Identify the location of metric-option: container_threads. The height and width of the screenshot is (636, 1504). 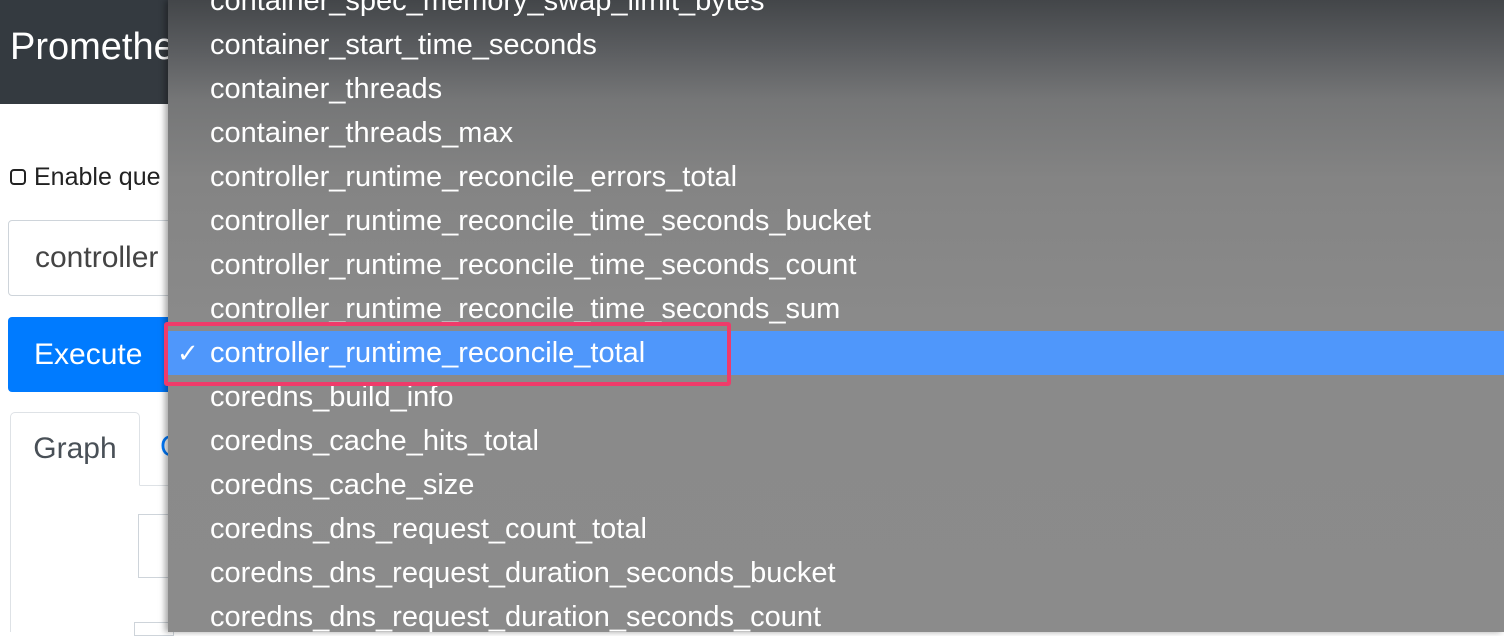
(836, 89).